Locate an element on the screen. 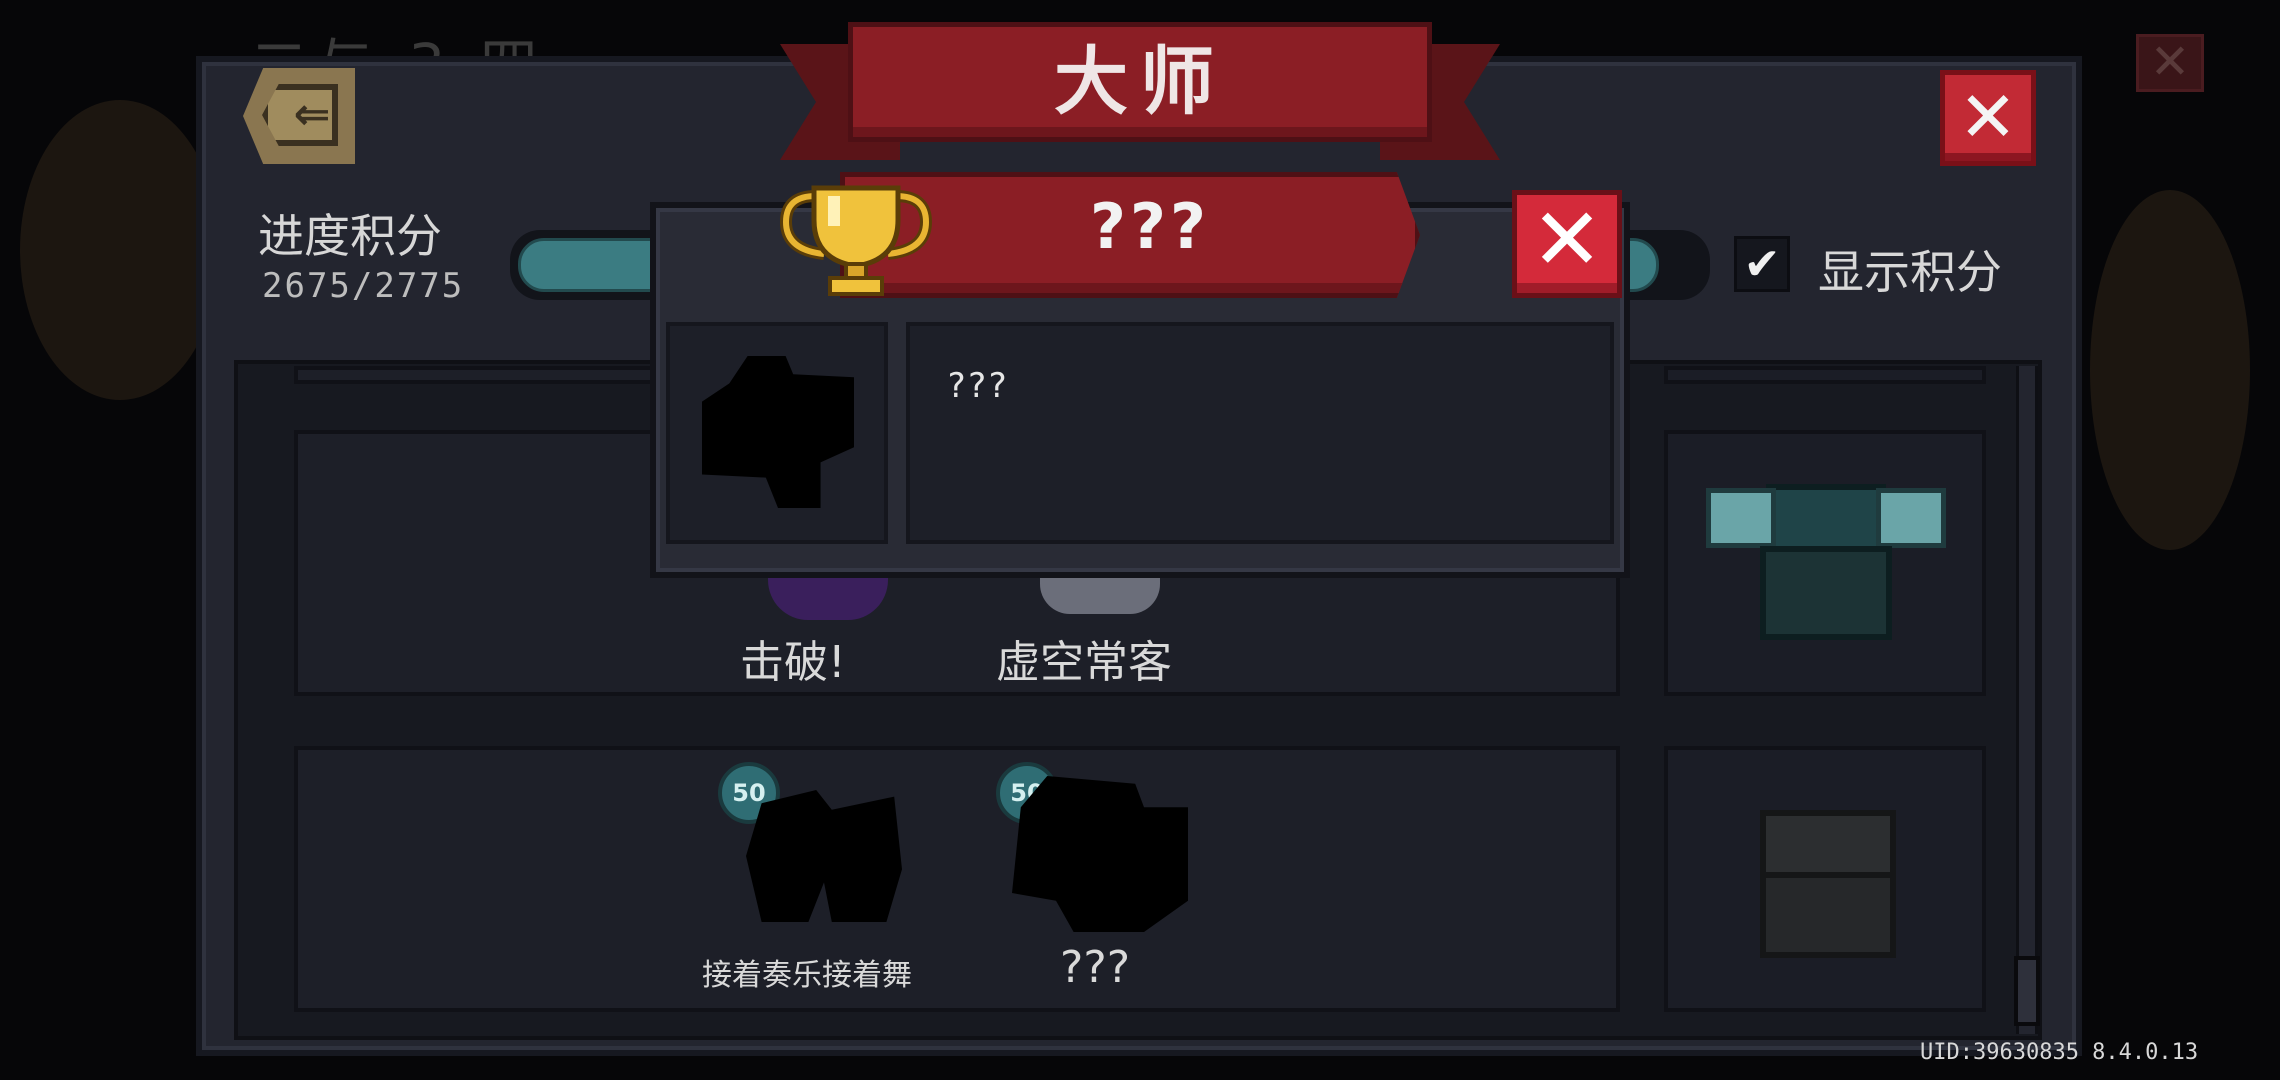 The width and height of the screenshot is (2280, 1080). scrollbar-track is located at coordinates (2027, 700).